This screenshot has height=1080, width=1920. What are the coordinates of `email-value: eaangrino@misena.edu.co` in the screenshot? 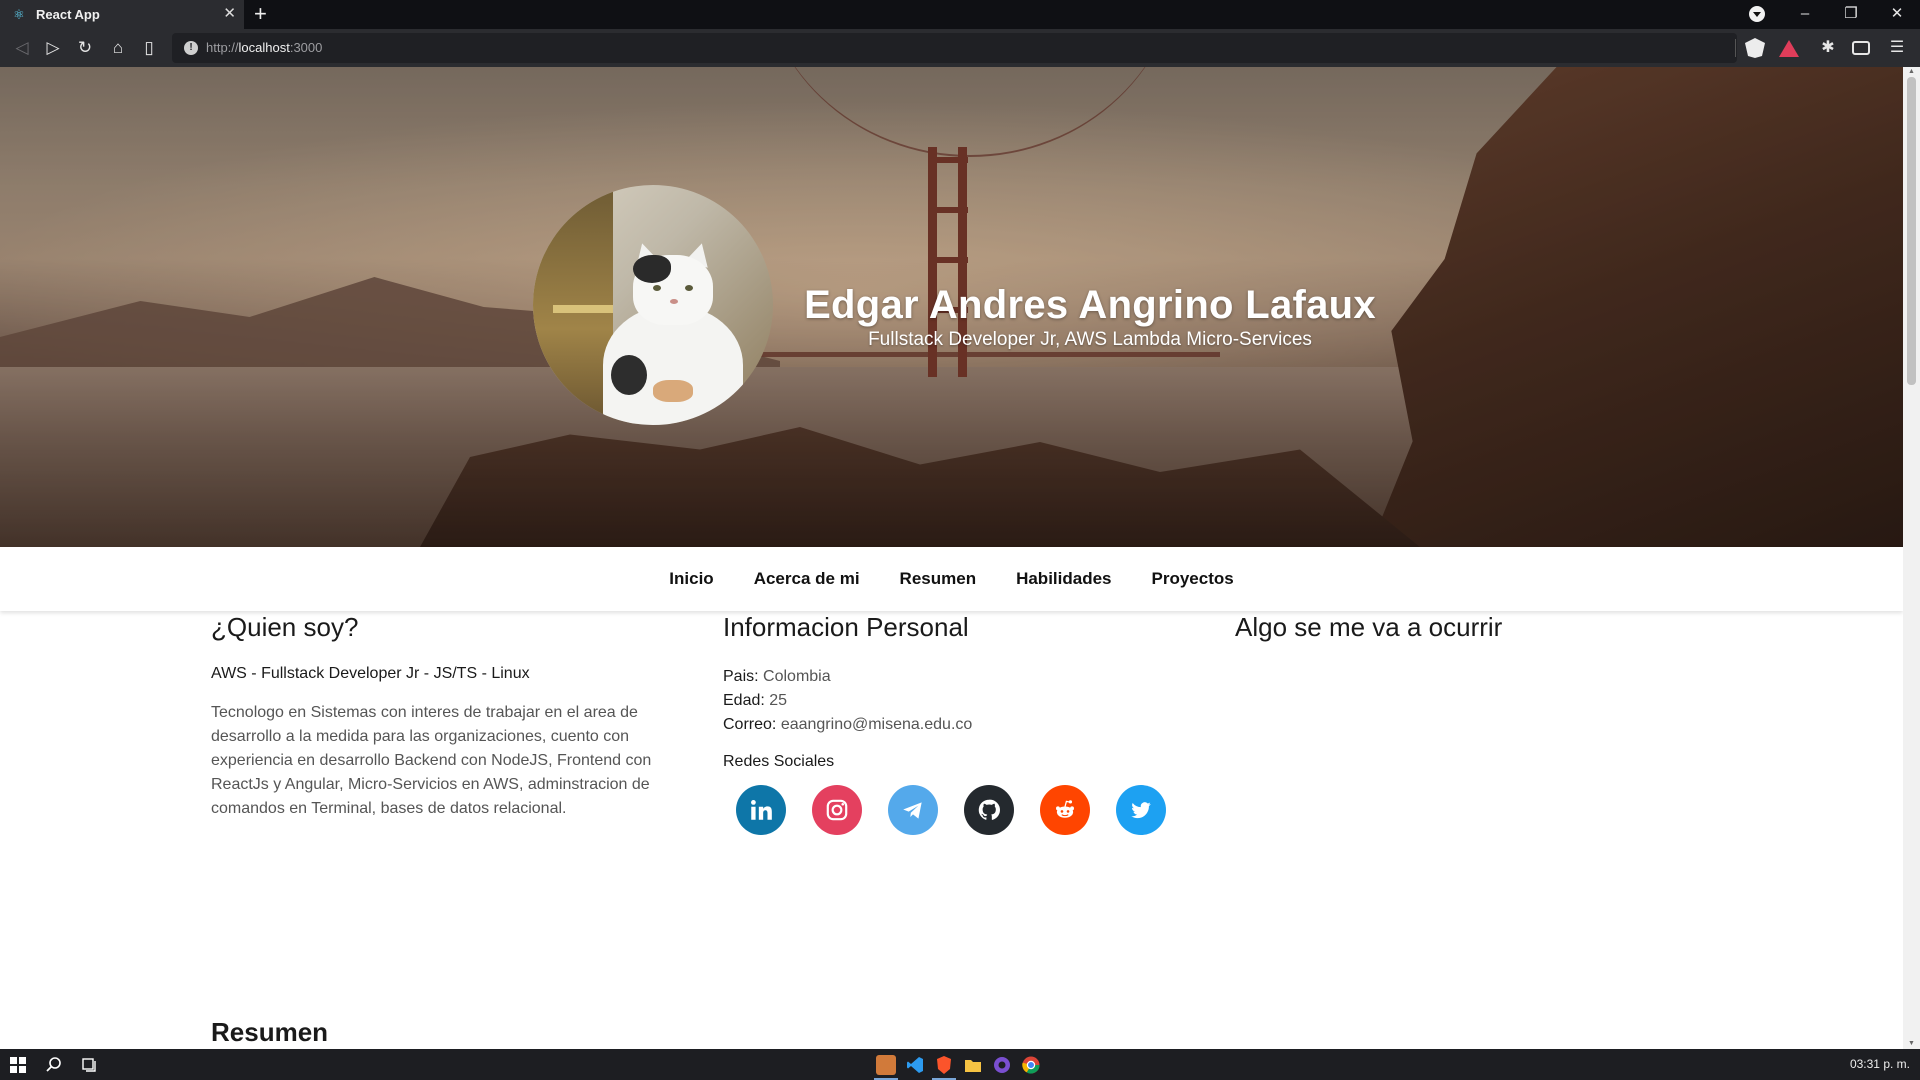 It's located at (876, 724).